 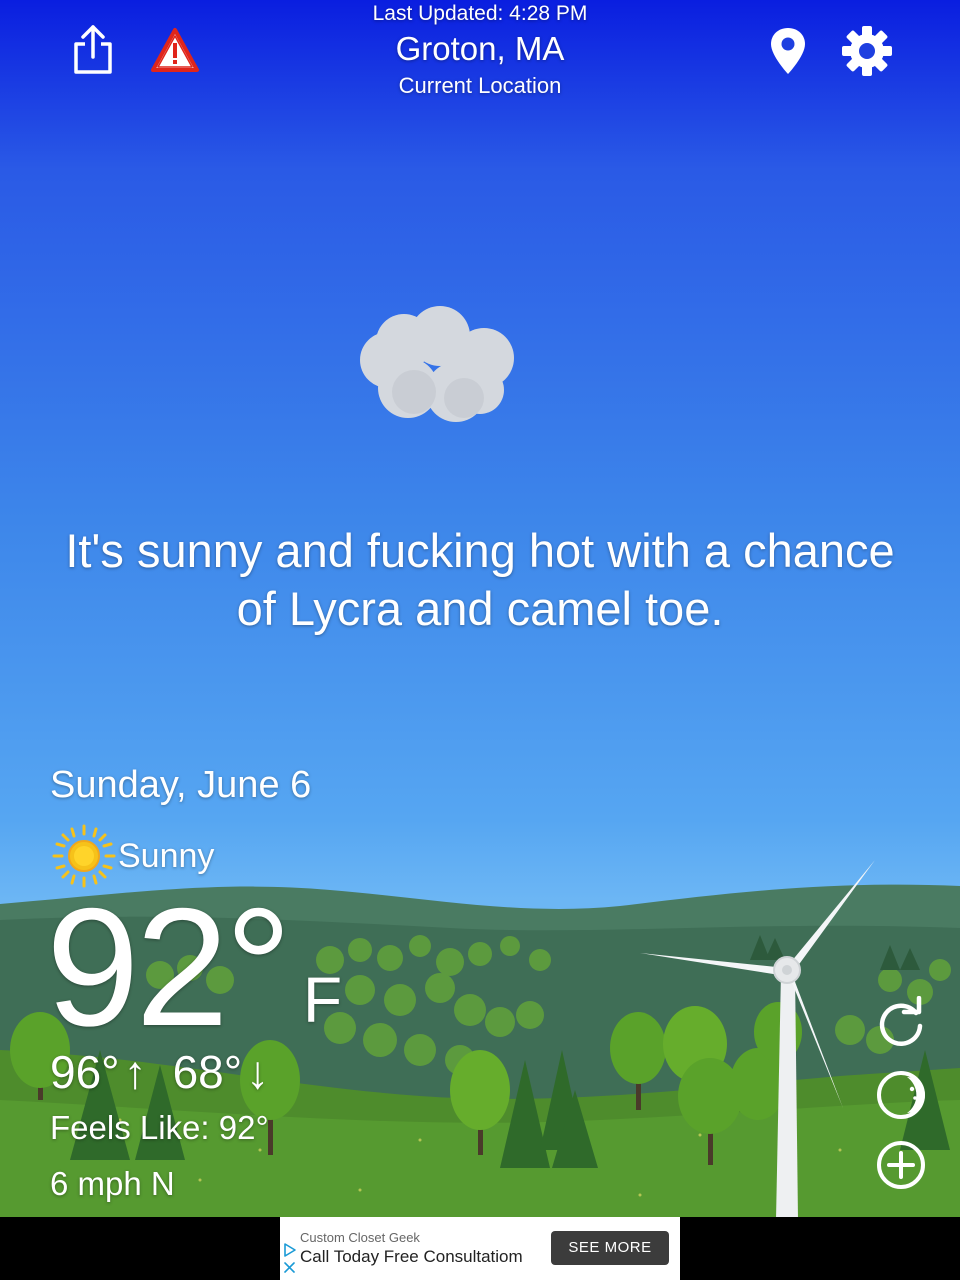 What do you see at coordinates (166, 855) in the screenshot?
I see `condition-label: Sunny` at bounding box center [166, 855].